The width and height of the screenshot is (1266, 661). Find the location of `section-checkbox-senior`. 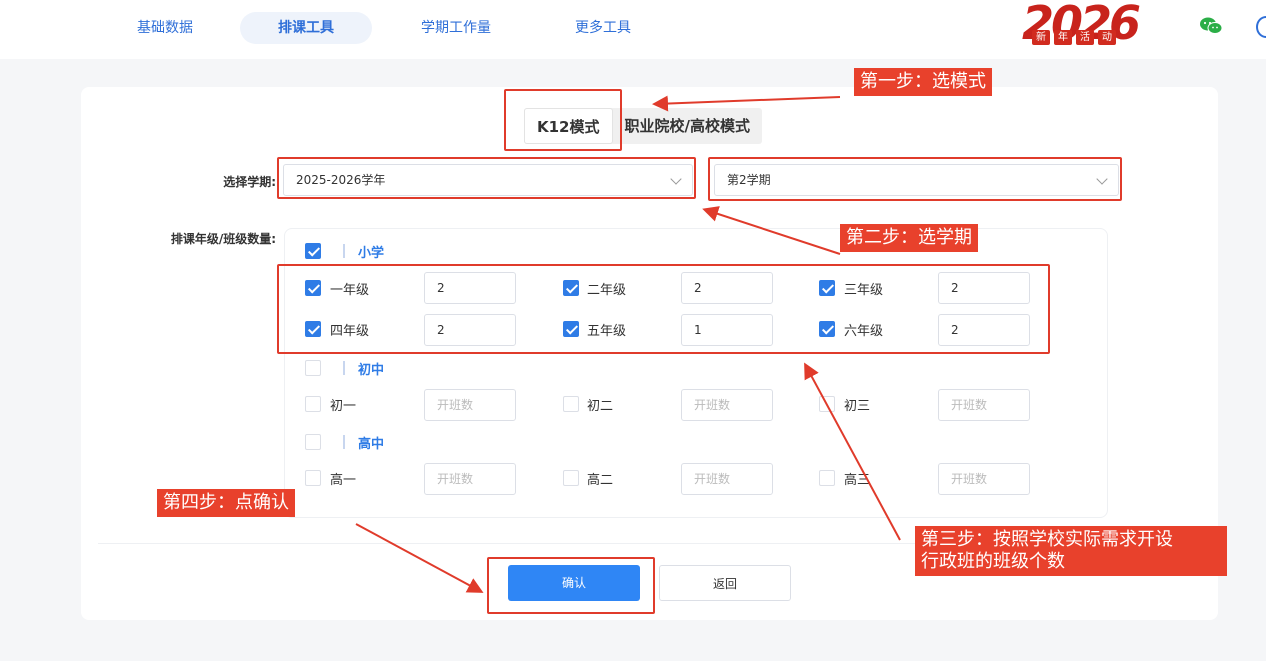

section-checkbox-senior is located at coordinates (313, 442).